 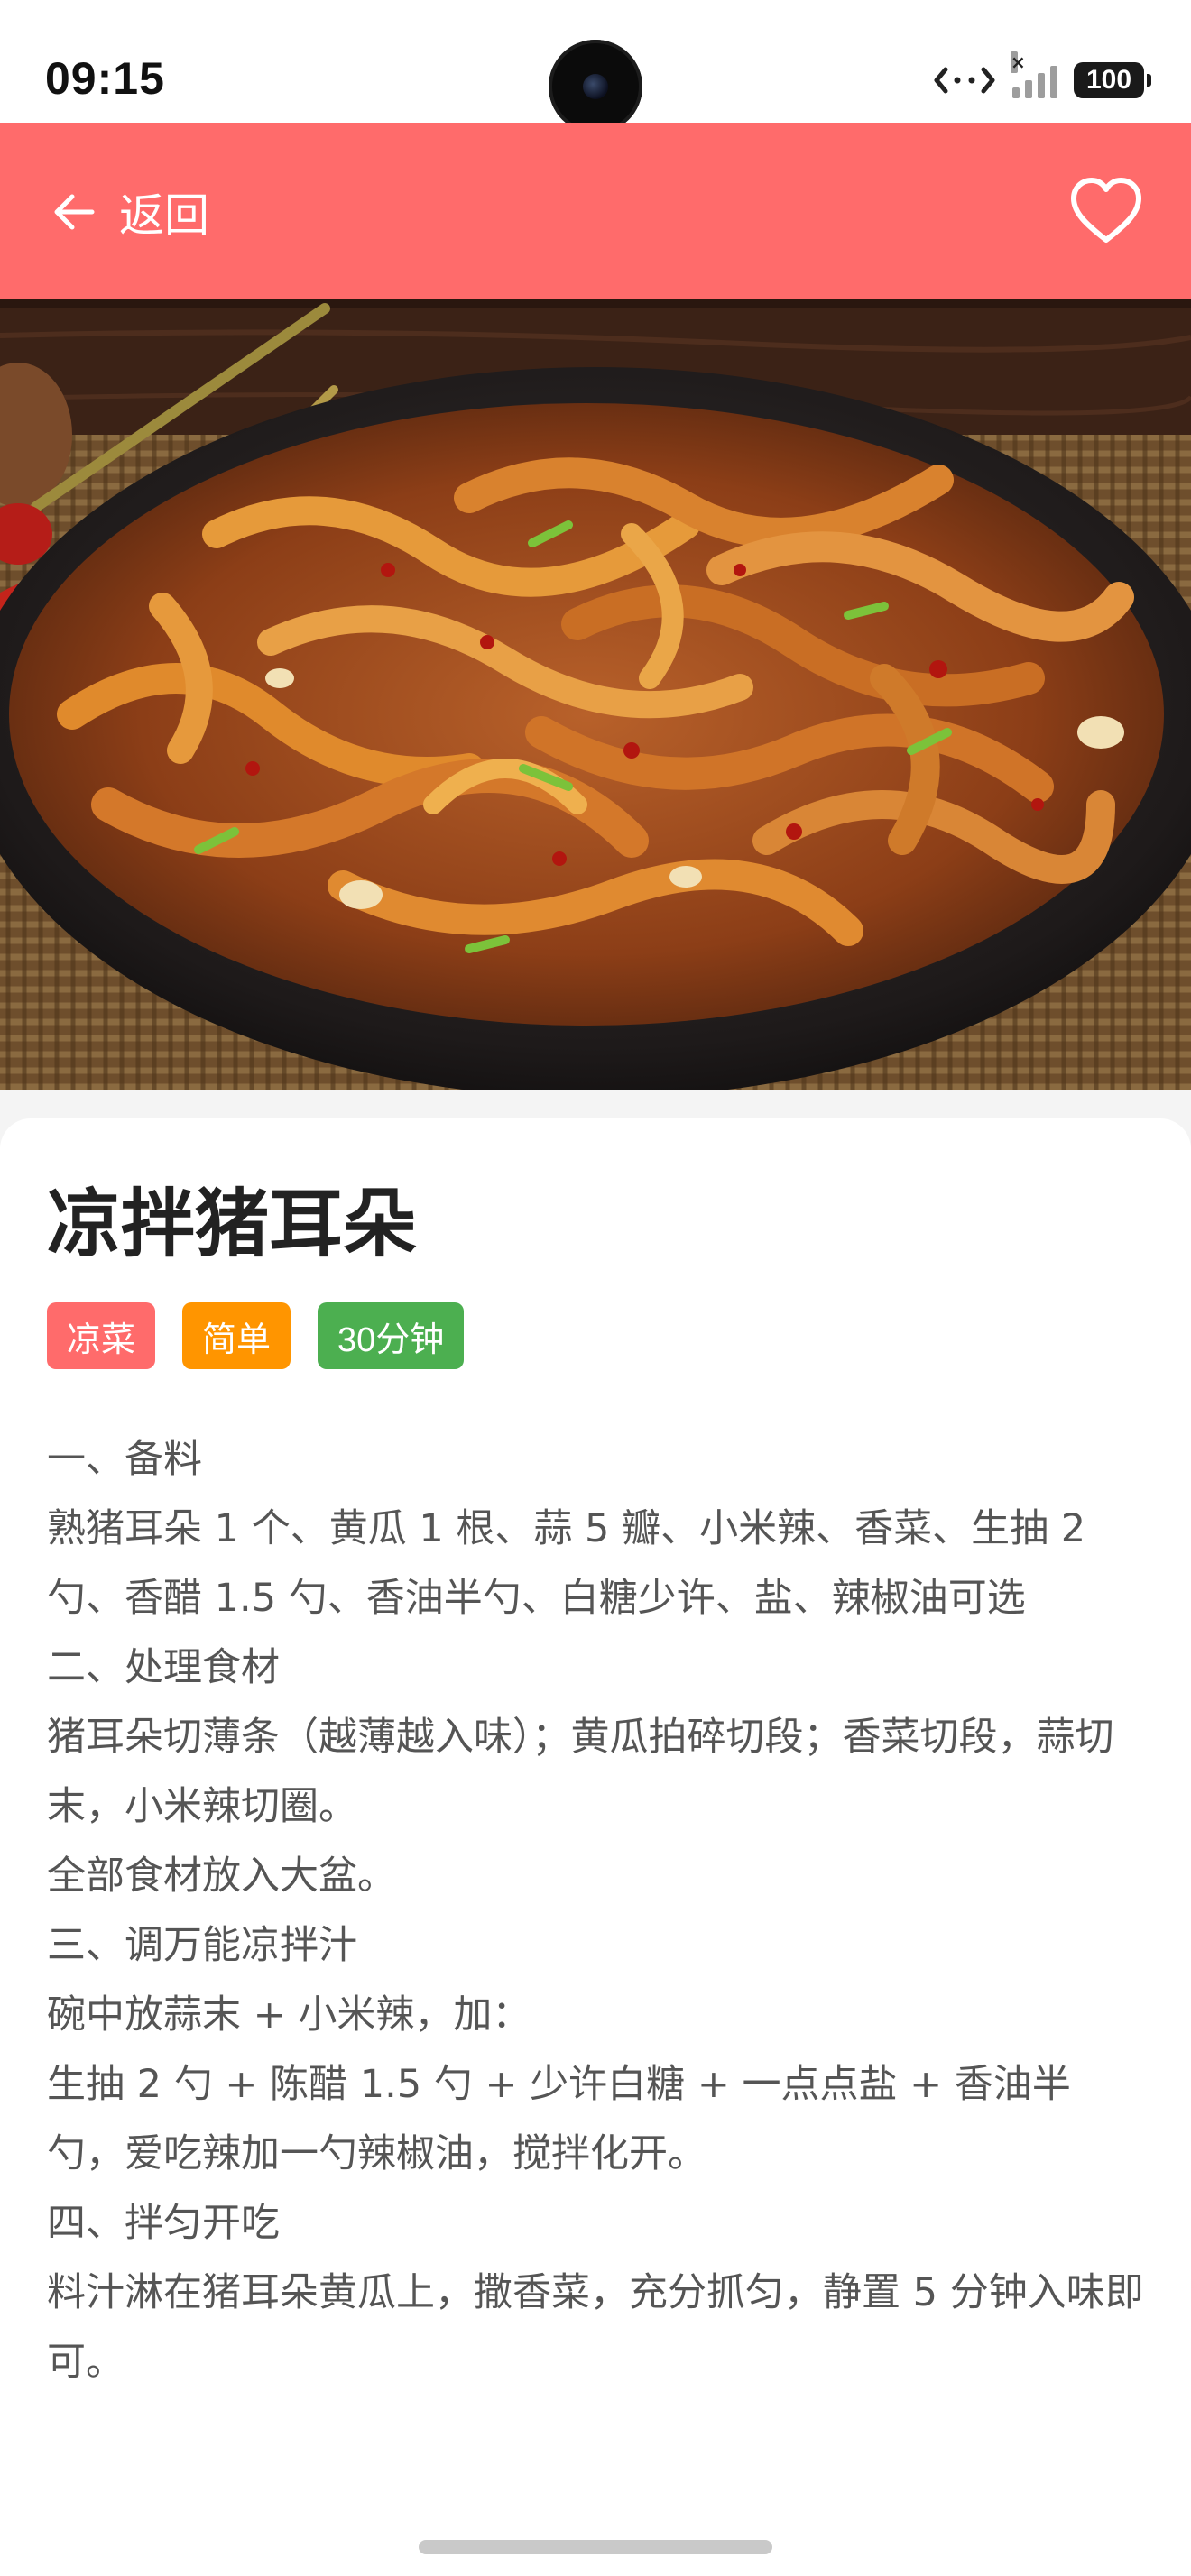 I want to click on front-camera, so click(x=595, y=86).